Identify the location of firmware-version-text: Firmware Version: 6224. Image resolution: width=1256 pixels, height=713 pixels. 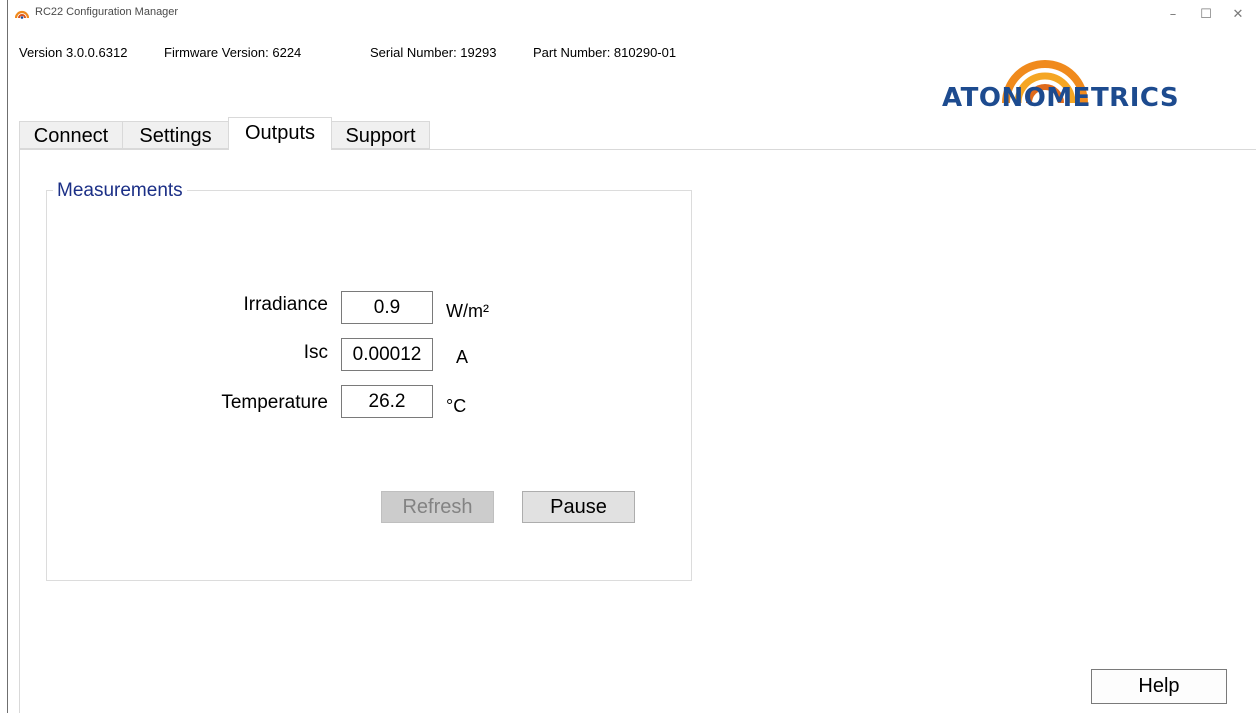
(233, 52).